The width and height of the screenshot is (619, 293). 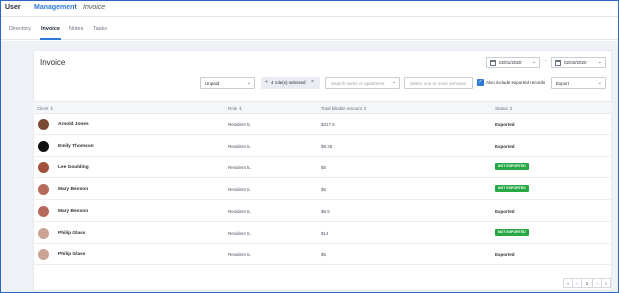 What do you see at coordinates (76, 146) in the screenshot?
I see `client-name: Emily Thomson` at bounding box center [76, 146].